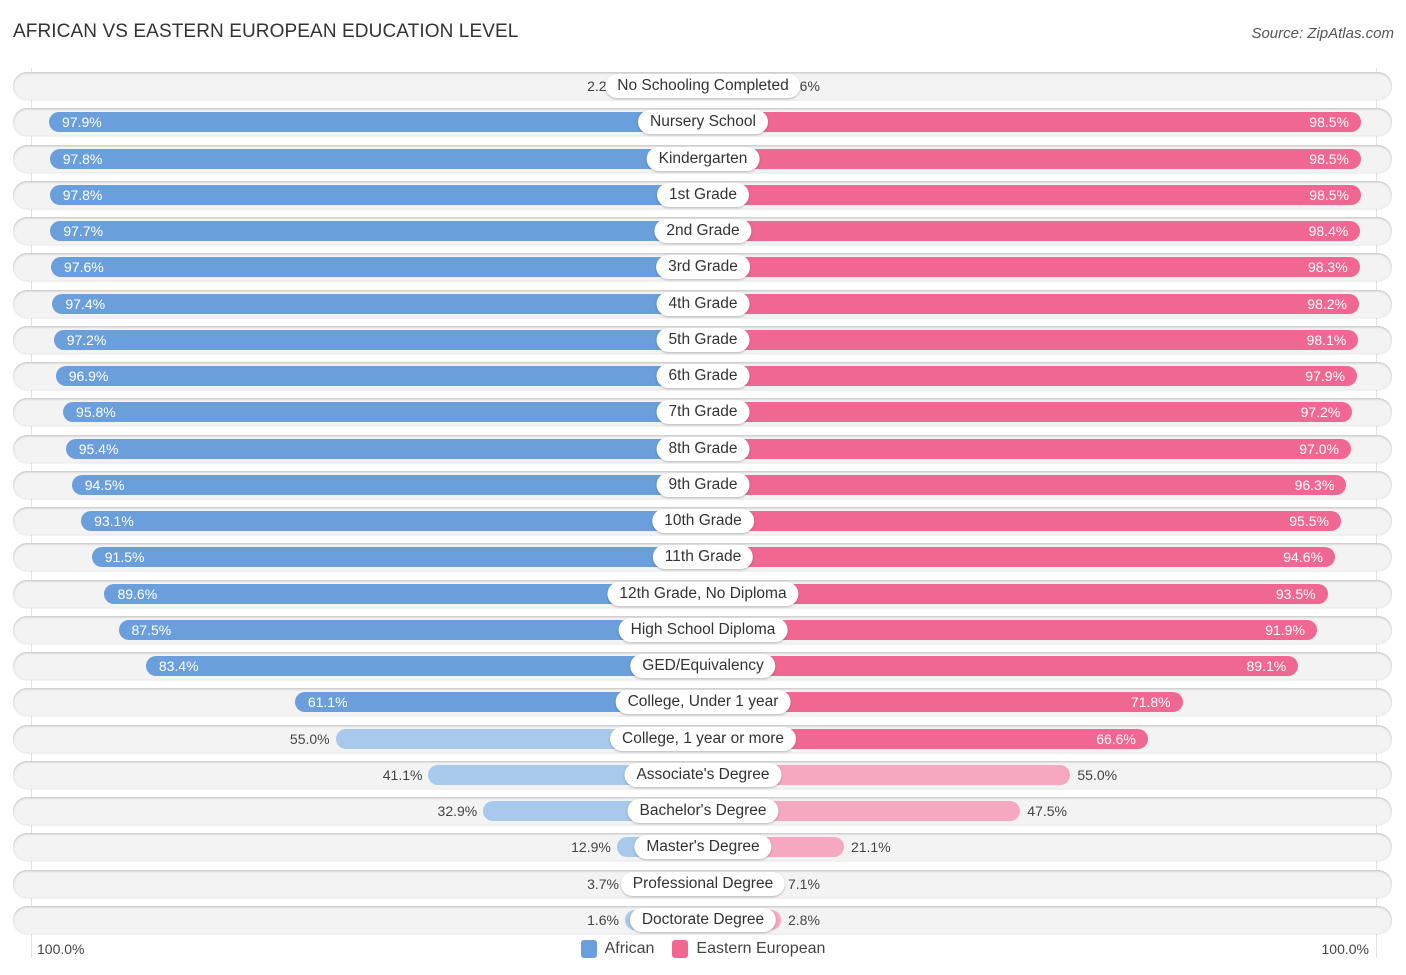 This screenshot has height=975, width=1406. What do you see at coordinates (1019, 557) in the screenshot?
I see `bar-eastern-european-11th-grade` at bounding box center [1019, 557].